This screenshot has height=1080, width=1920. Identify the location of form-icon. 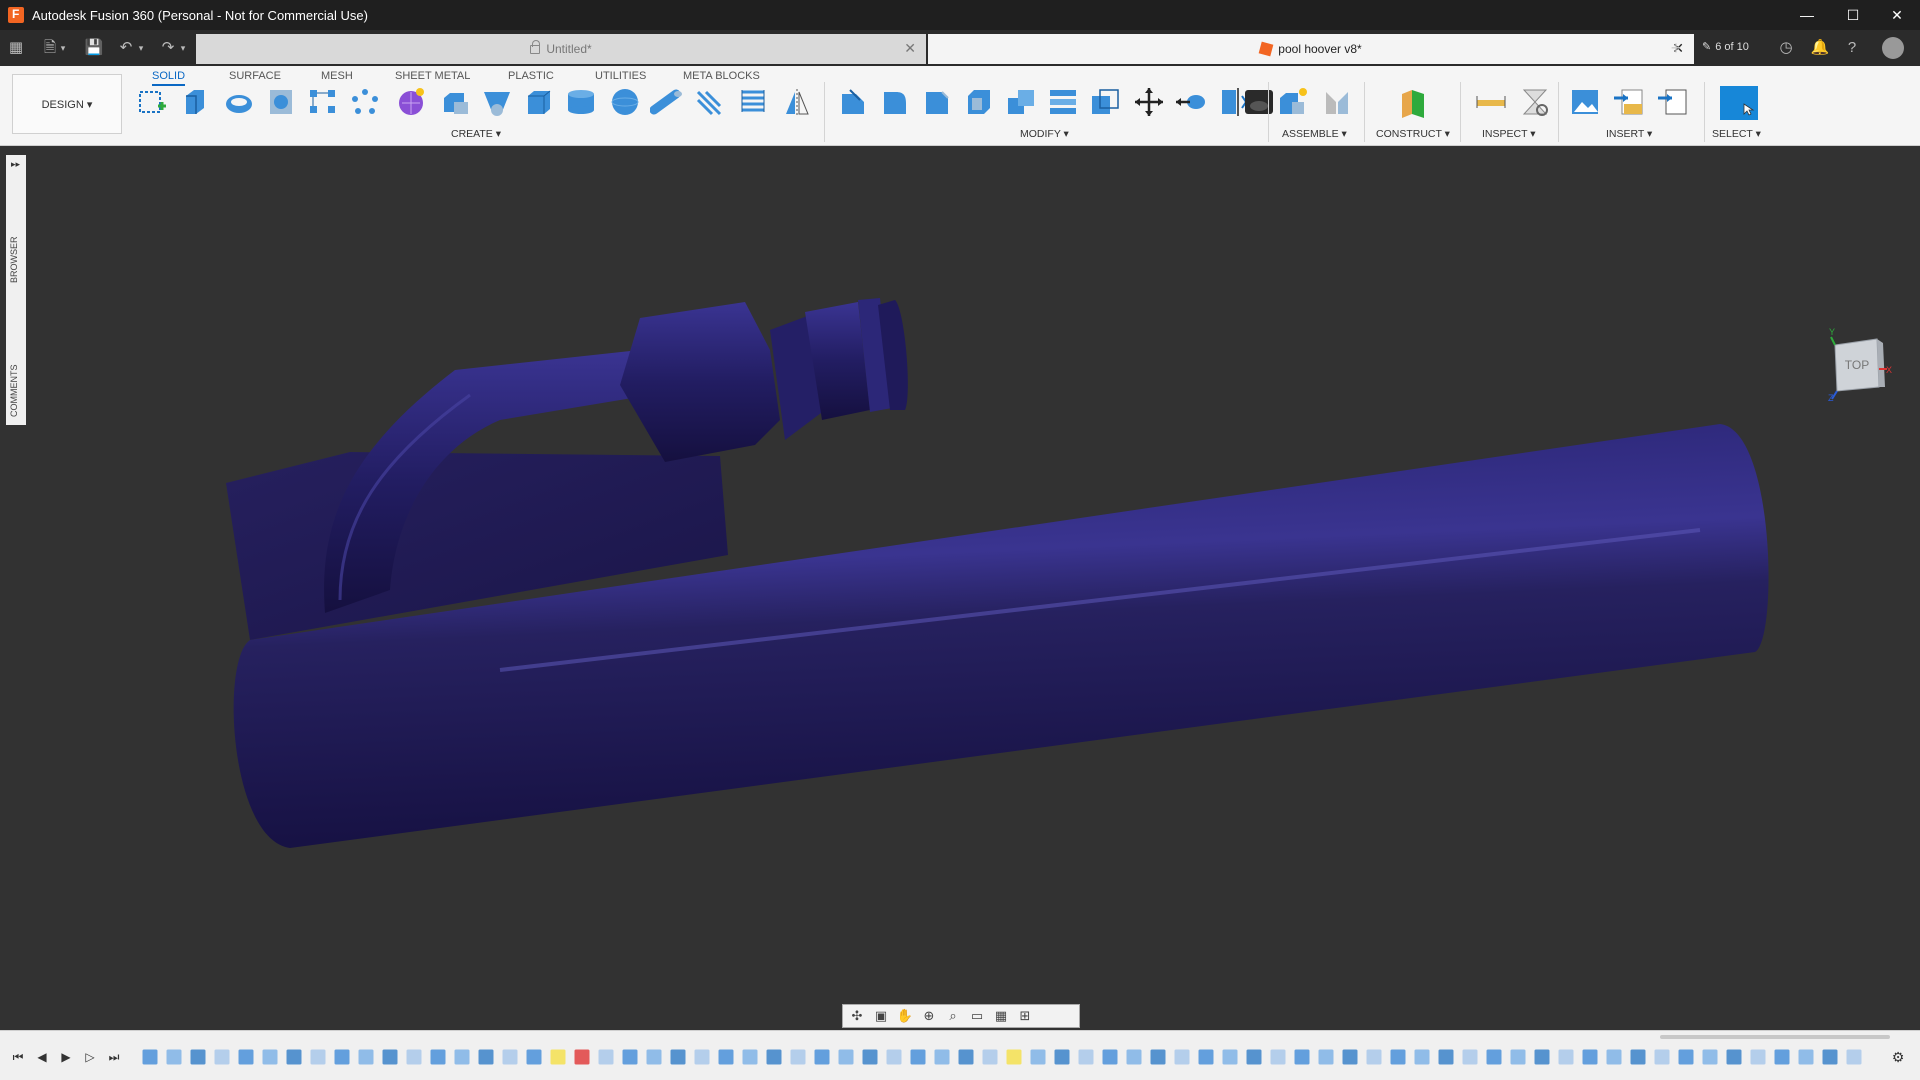
(411, 102).